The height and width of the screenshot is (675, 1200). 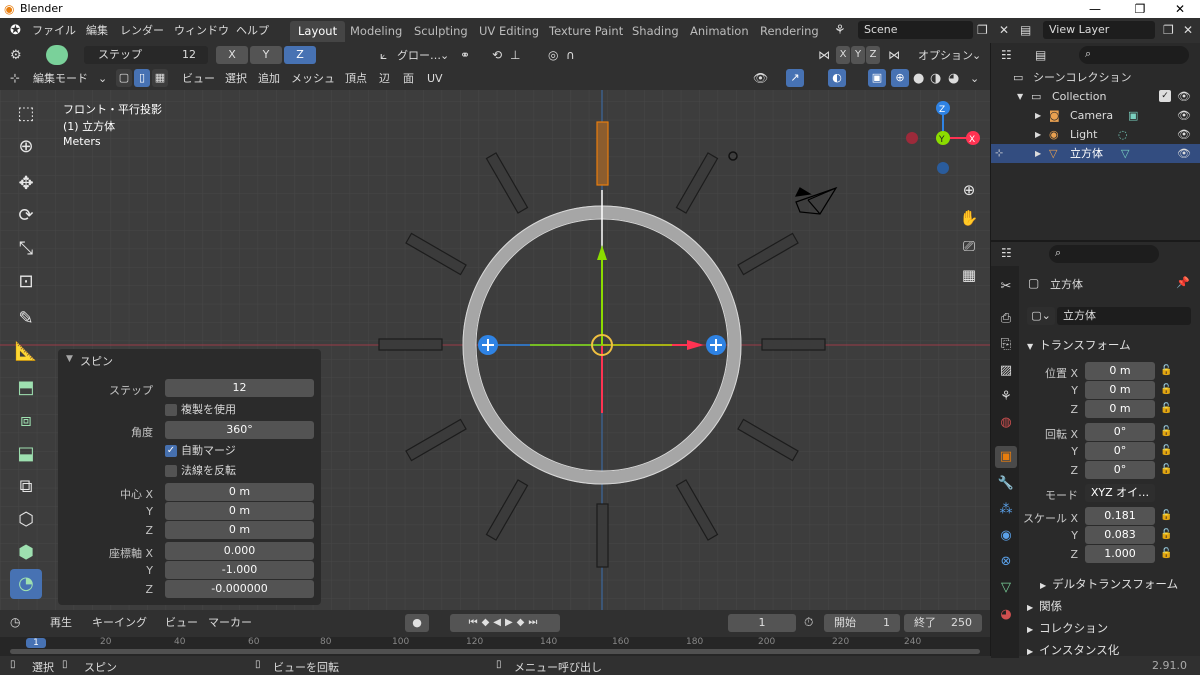 What do you see at coordinates (239, 511) in the screenshot?
I see `center-y-field: 0 m` at bounding box center [239, 511].